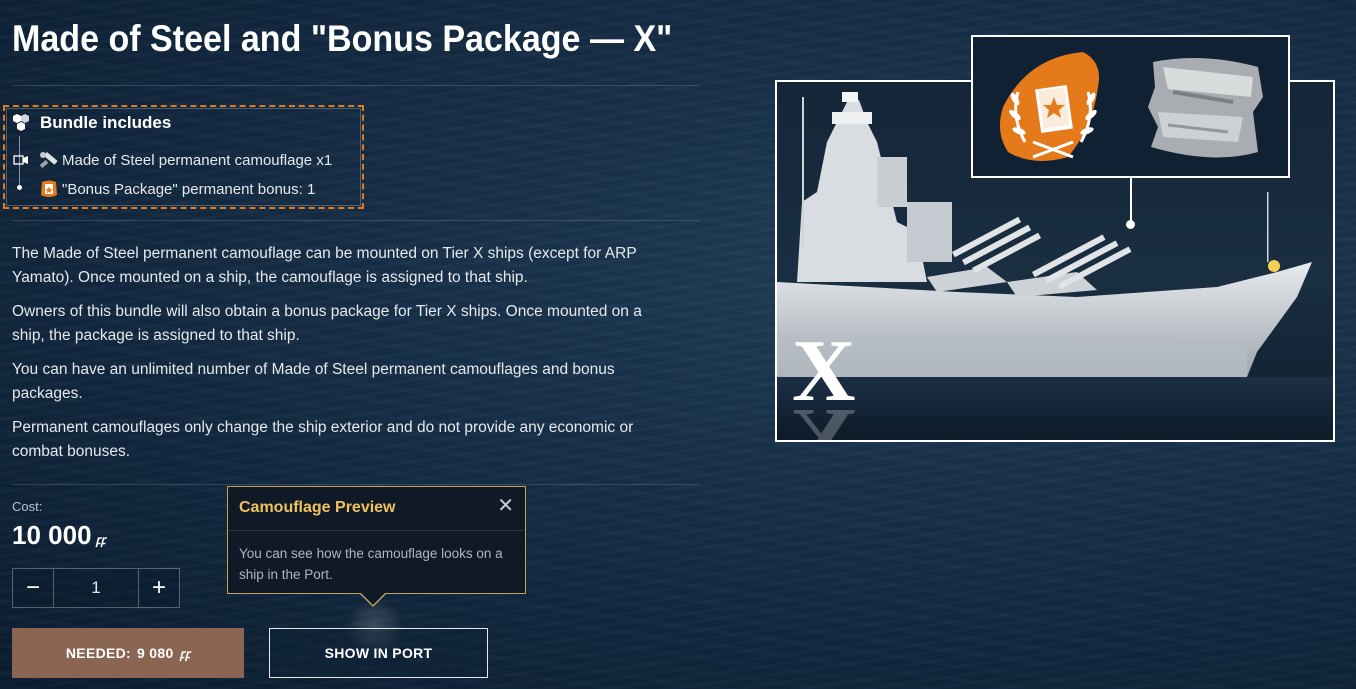 This screenshot has height=689, width=1356. What do you see at coordinates (98, 653) in the screenshot?
I see `needed-label: NEEDED:` at bounding box center [98, 653].